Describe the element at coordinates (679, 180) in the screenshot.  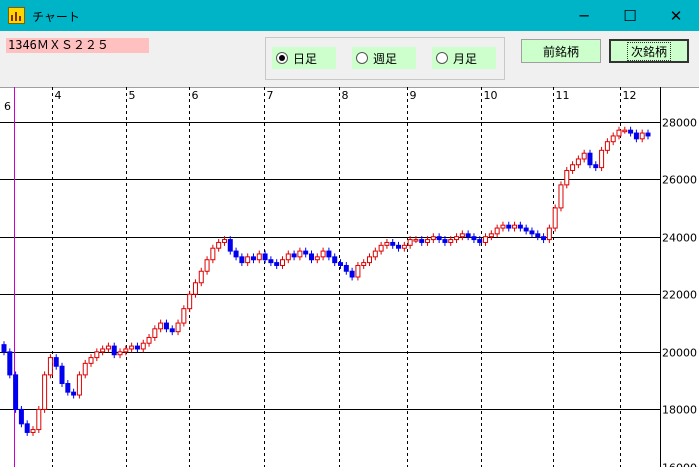
I see `price-tick-label: 26000` at that location.